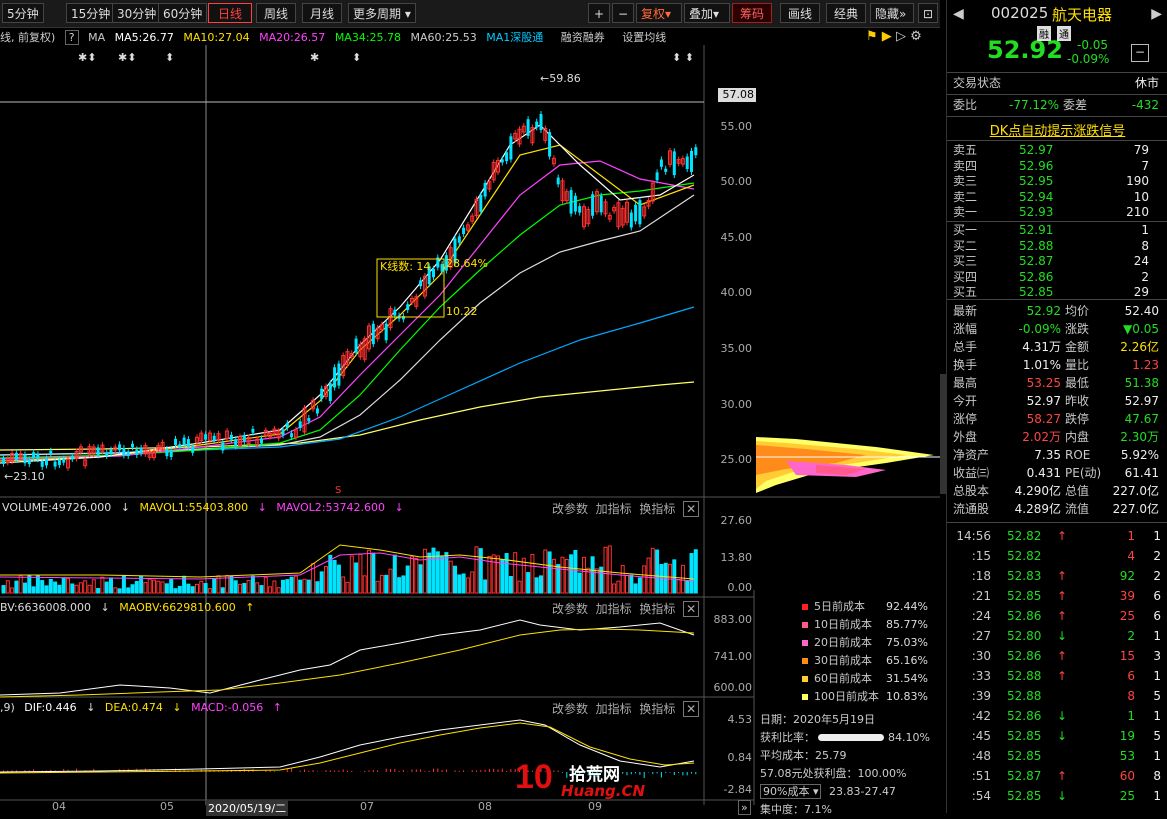  I want to click on period-30min-button: 30分钟, so click(137, 13).